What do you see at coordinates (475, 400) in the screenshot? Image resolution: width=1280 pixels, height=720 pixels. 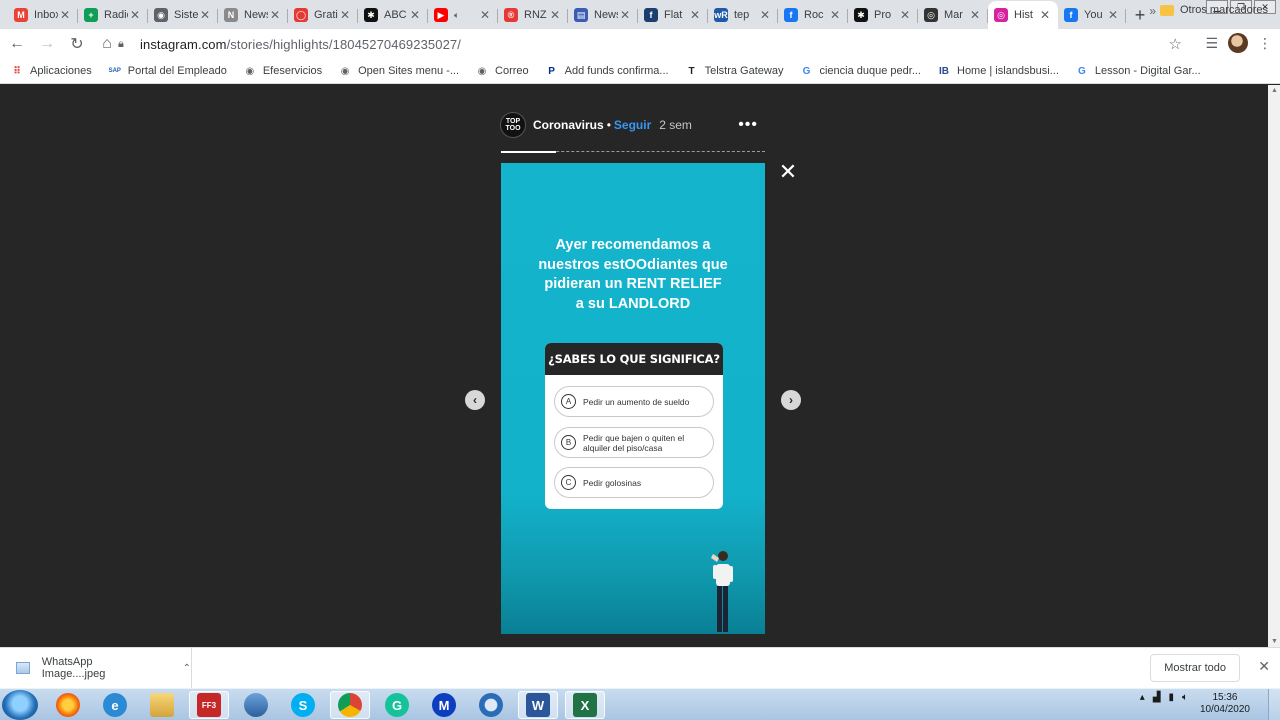 I see `previous-story-button: ‹` at bounding box center [475, 400].